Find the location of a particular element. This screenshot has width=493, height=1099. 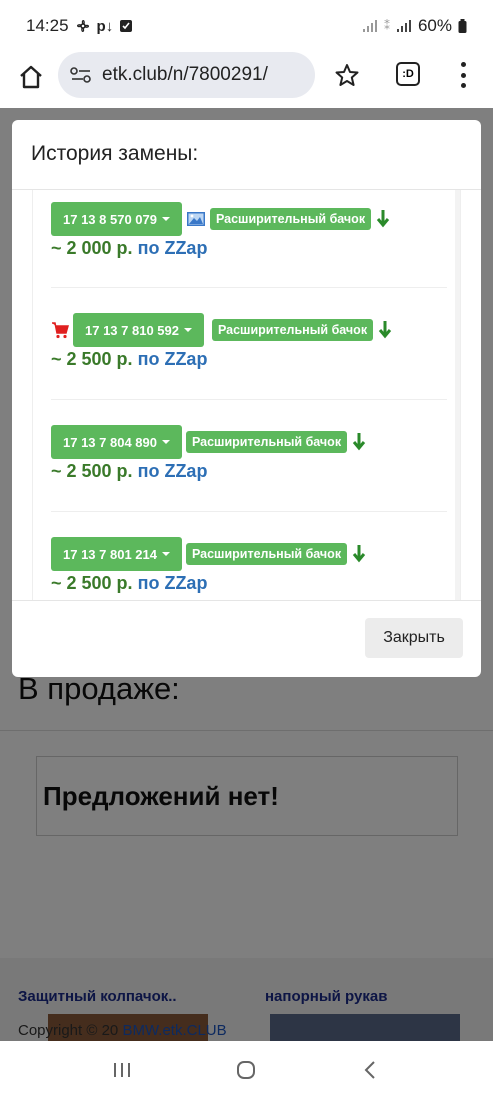

modal-scrollbar is located at coordinates (457, 395).